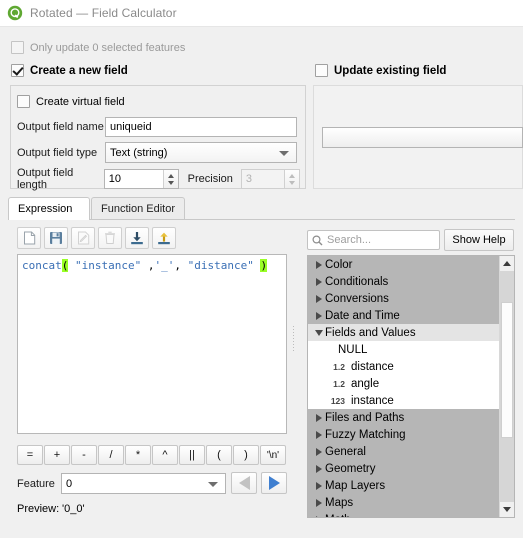  I want to click on tree-item-label: Conversions, so click(357, 298).